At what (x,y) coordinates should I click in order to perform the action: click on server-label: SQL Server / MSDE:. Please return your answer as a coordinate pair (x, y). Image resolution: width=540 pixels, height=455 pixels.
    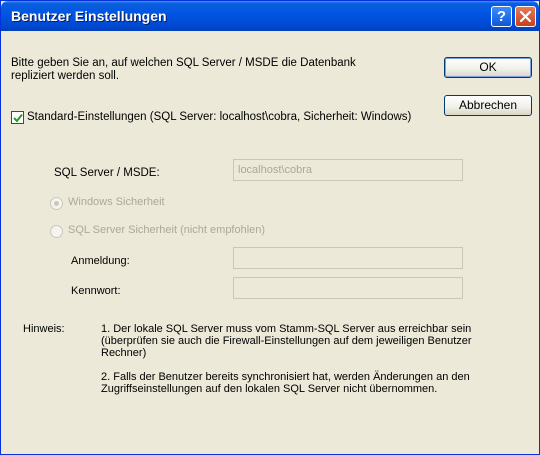
    Looking at the image, I should click on (107, 173).